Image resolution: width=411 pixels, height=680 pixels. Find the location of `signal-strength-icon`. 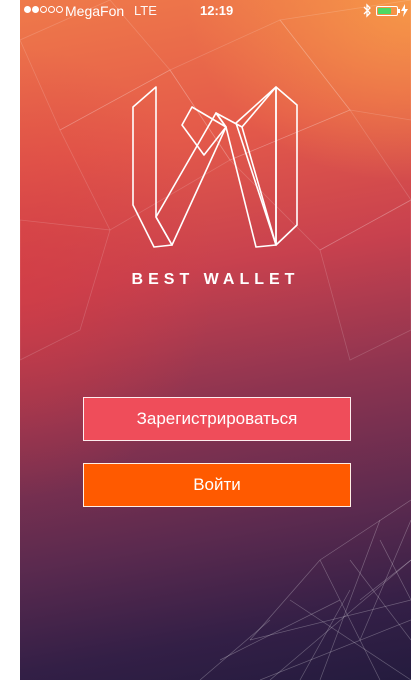

signal-strength-icon is located at coordinates (43, 9).